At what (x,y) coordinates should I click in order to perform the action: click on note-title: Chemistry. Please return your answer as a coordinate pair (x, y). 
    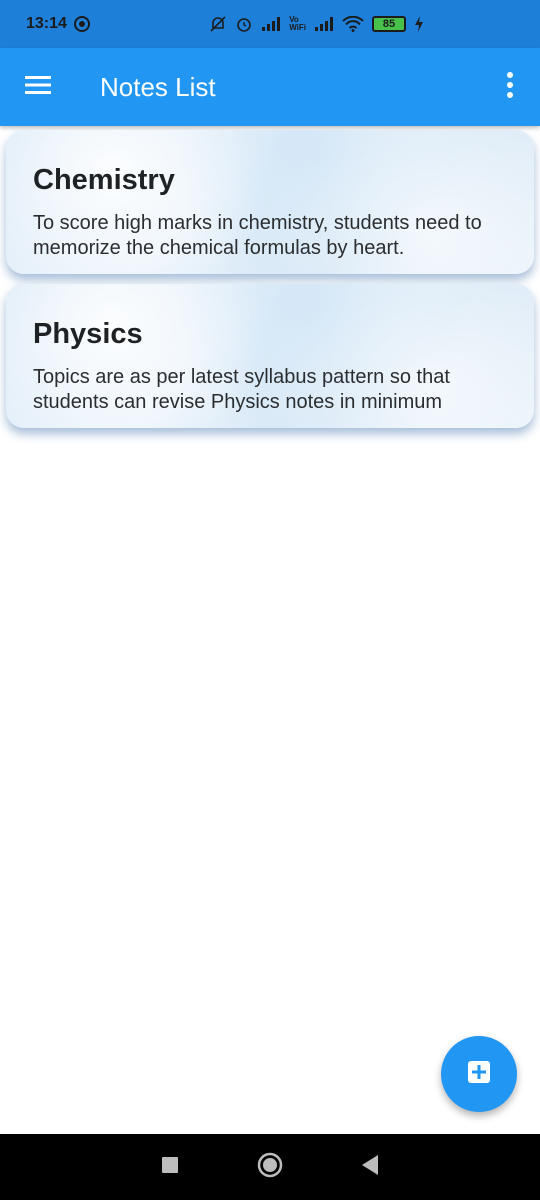
    Looking at the image, I should click on (104, 180).